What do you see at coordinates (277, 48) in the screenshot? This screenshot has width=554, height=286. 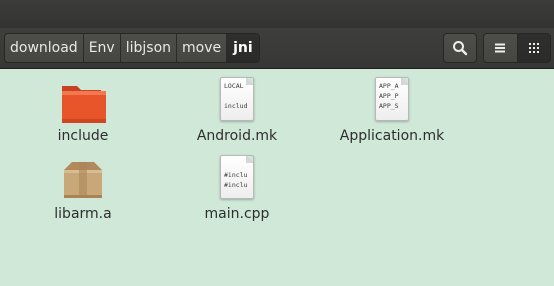 I see `toolbar: download Env libjson move jni` at bounding box center [277, 48].